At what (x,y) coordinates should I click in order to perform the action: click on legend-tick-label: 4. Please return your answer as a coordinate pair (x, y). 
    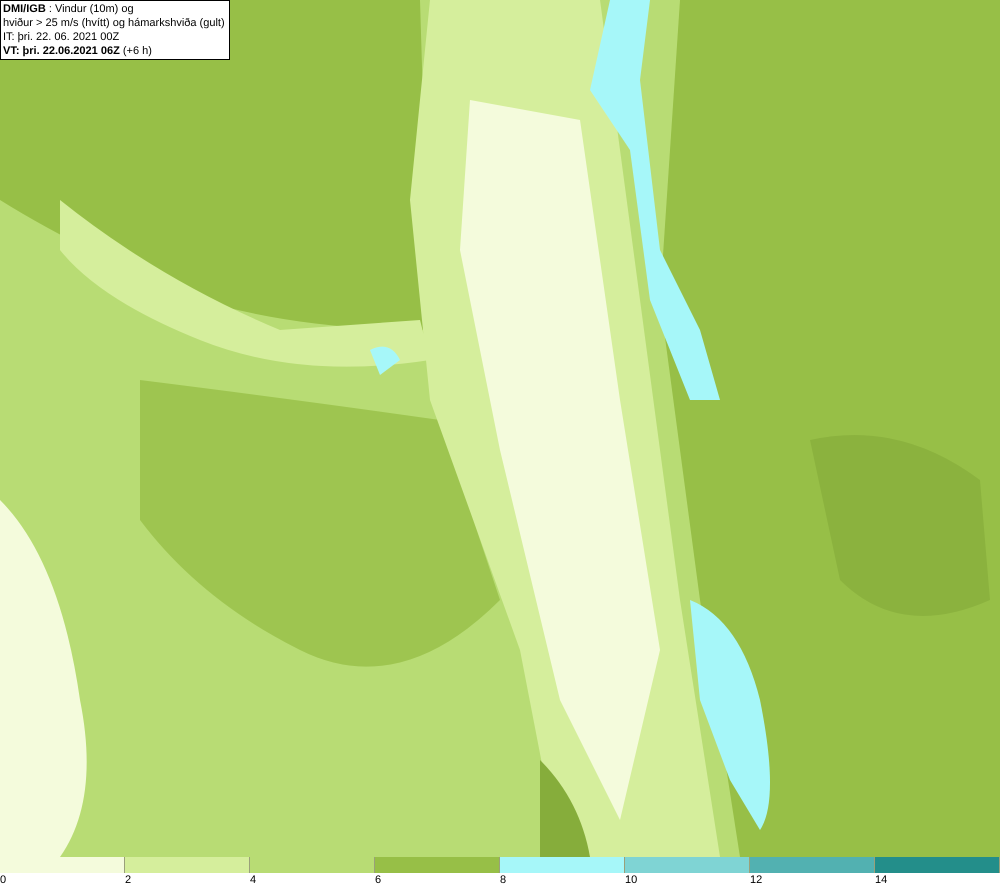
    Looking at the image, I should click on (253, 880).